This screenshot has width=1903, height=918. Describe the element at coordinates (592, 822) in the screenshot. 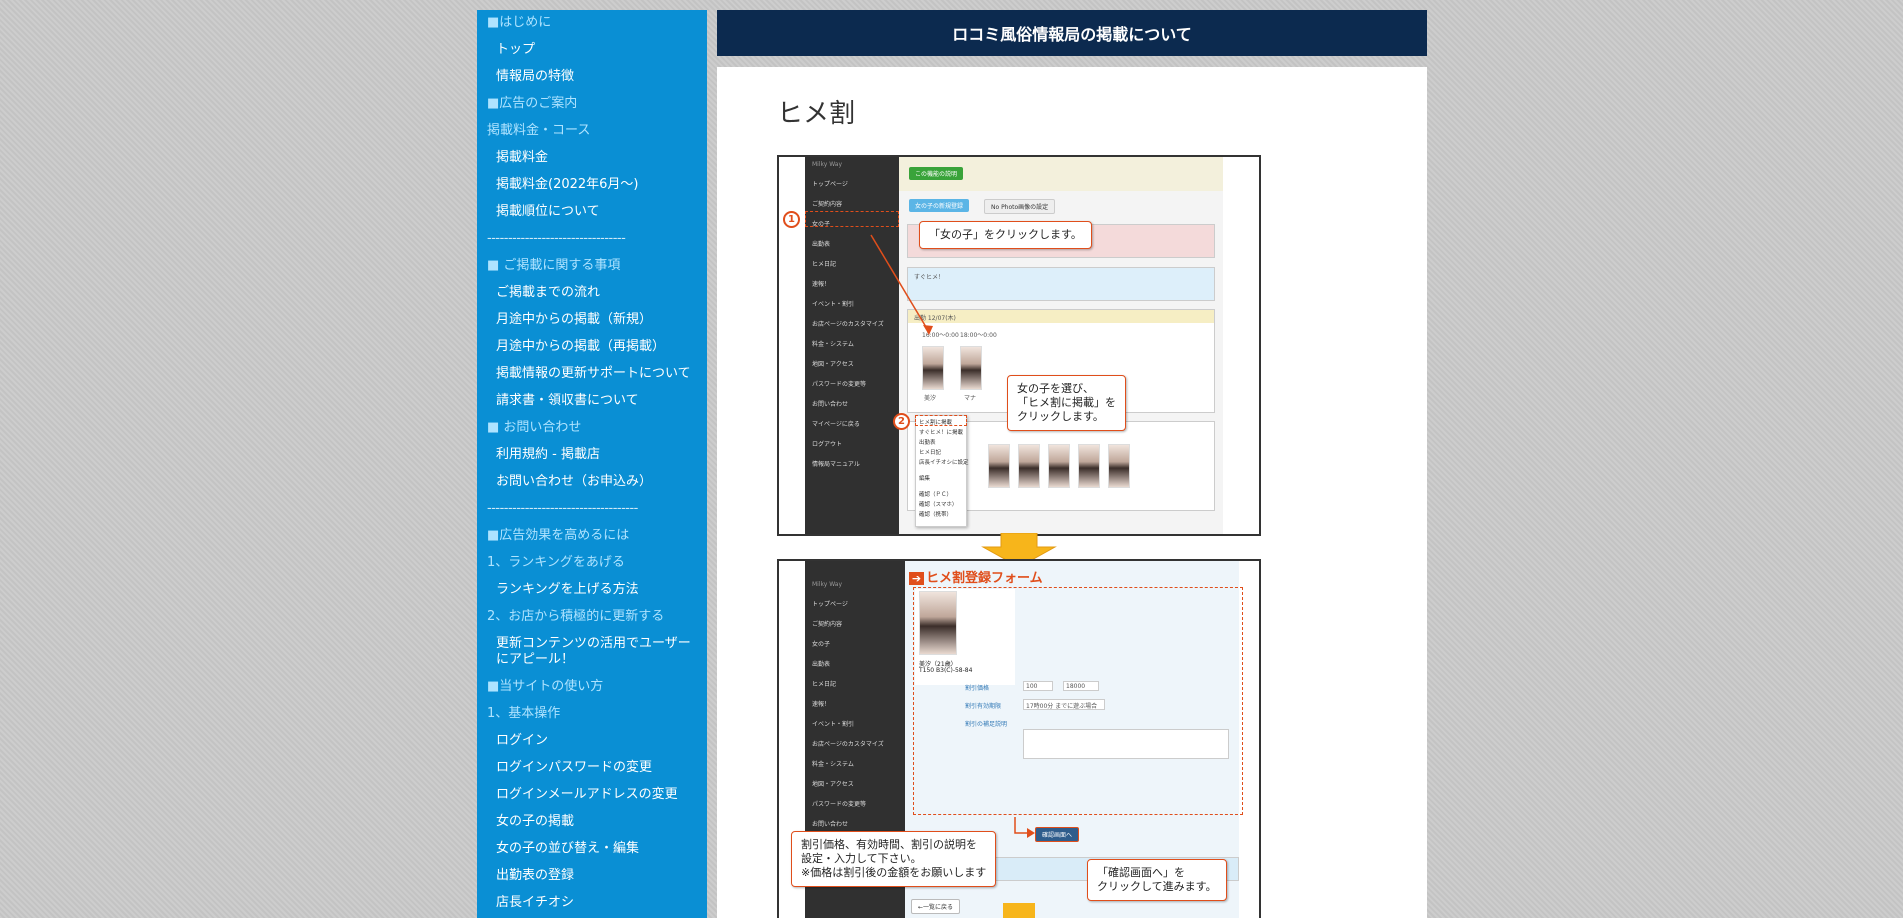

I see `sidebar-item: 女の子の掲載` at that location.